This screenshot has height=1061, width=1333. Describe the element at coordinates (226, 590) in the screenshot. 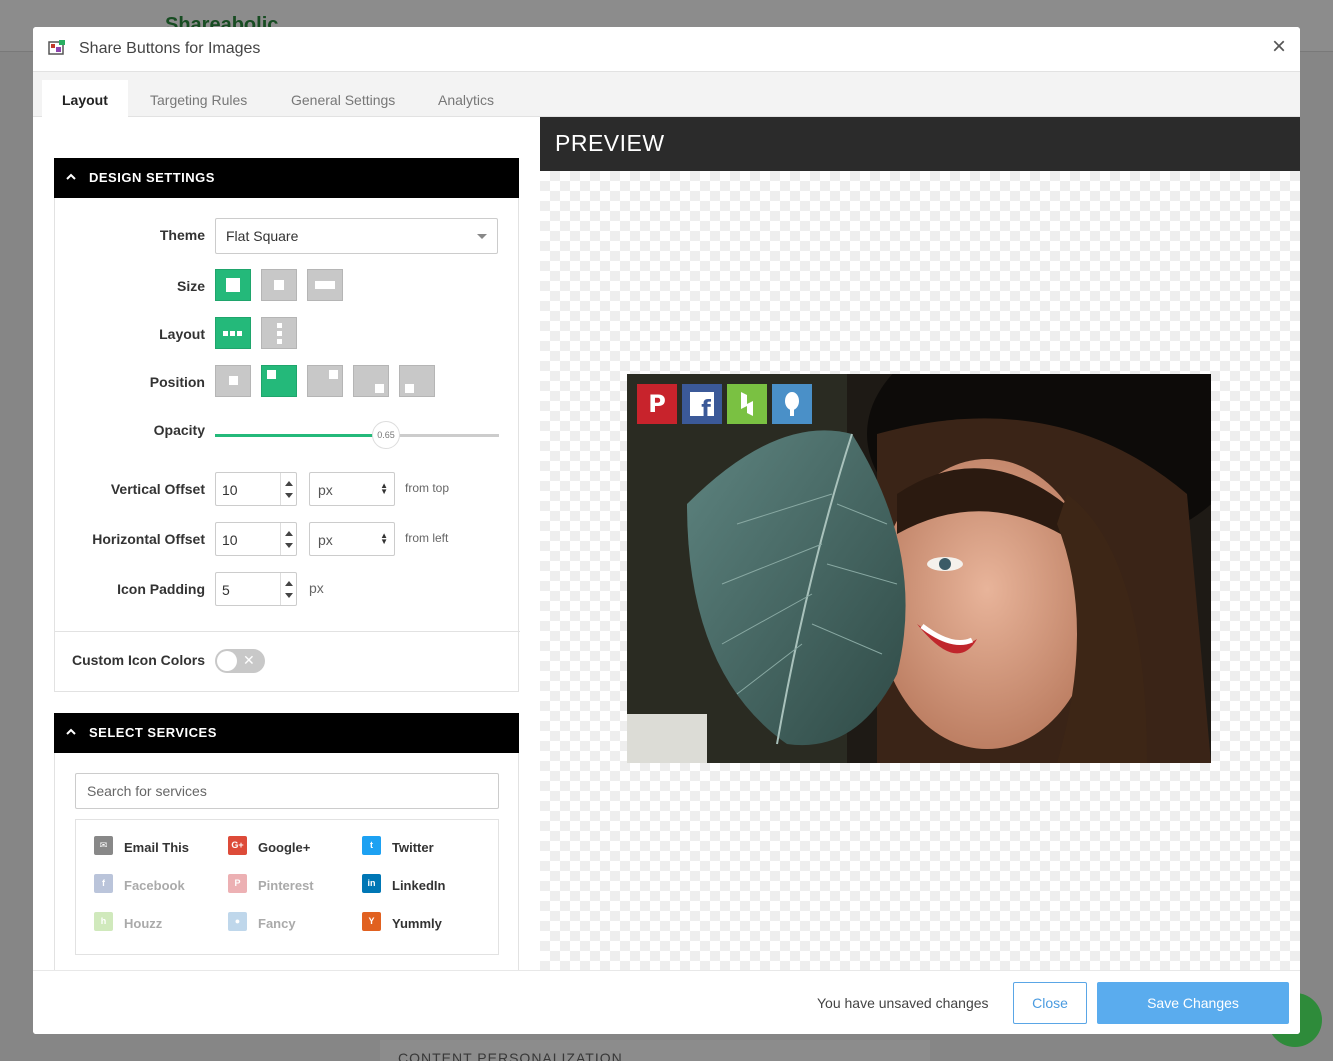

I see `icon-padding-value: 5` at that location.